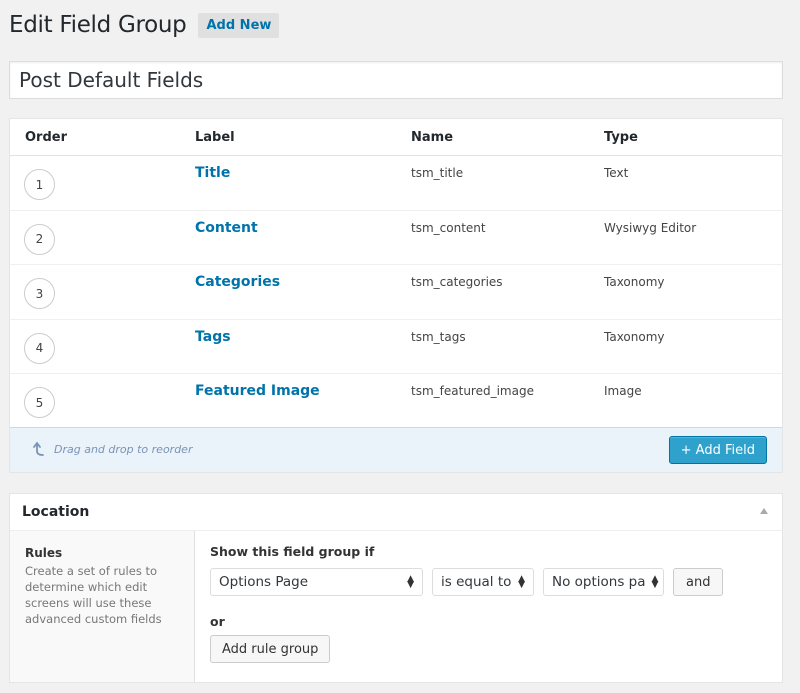 This screenshot has width=800, height=693. I want to click on page-header: Edit Field Group Add New, so click(144, 25).